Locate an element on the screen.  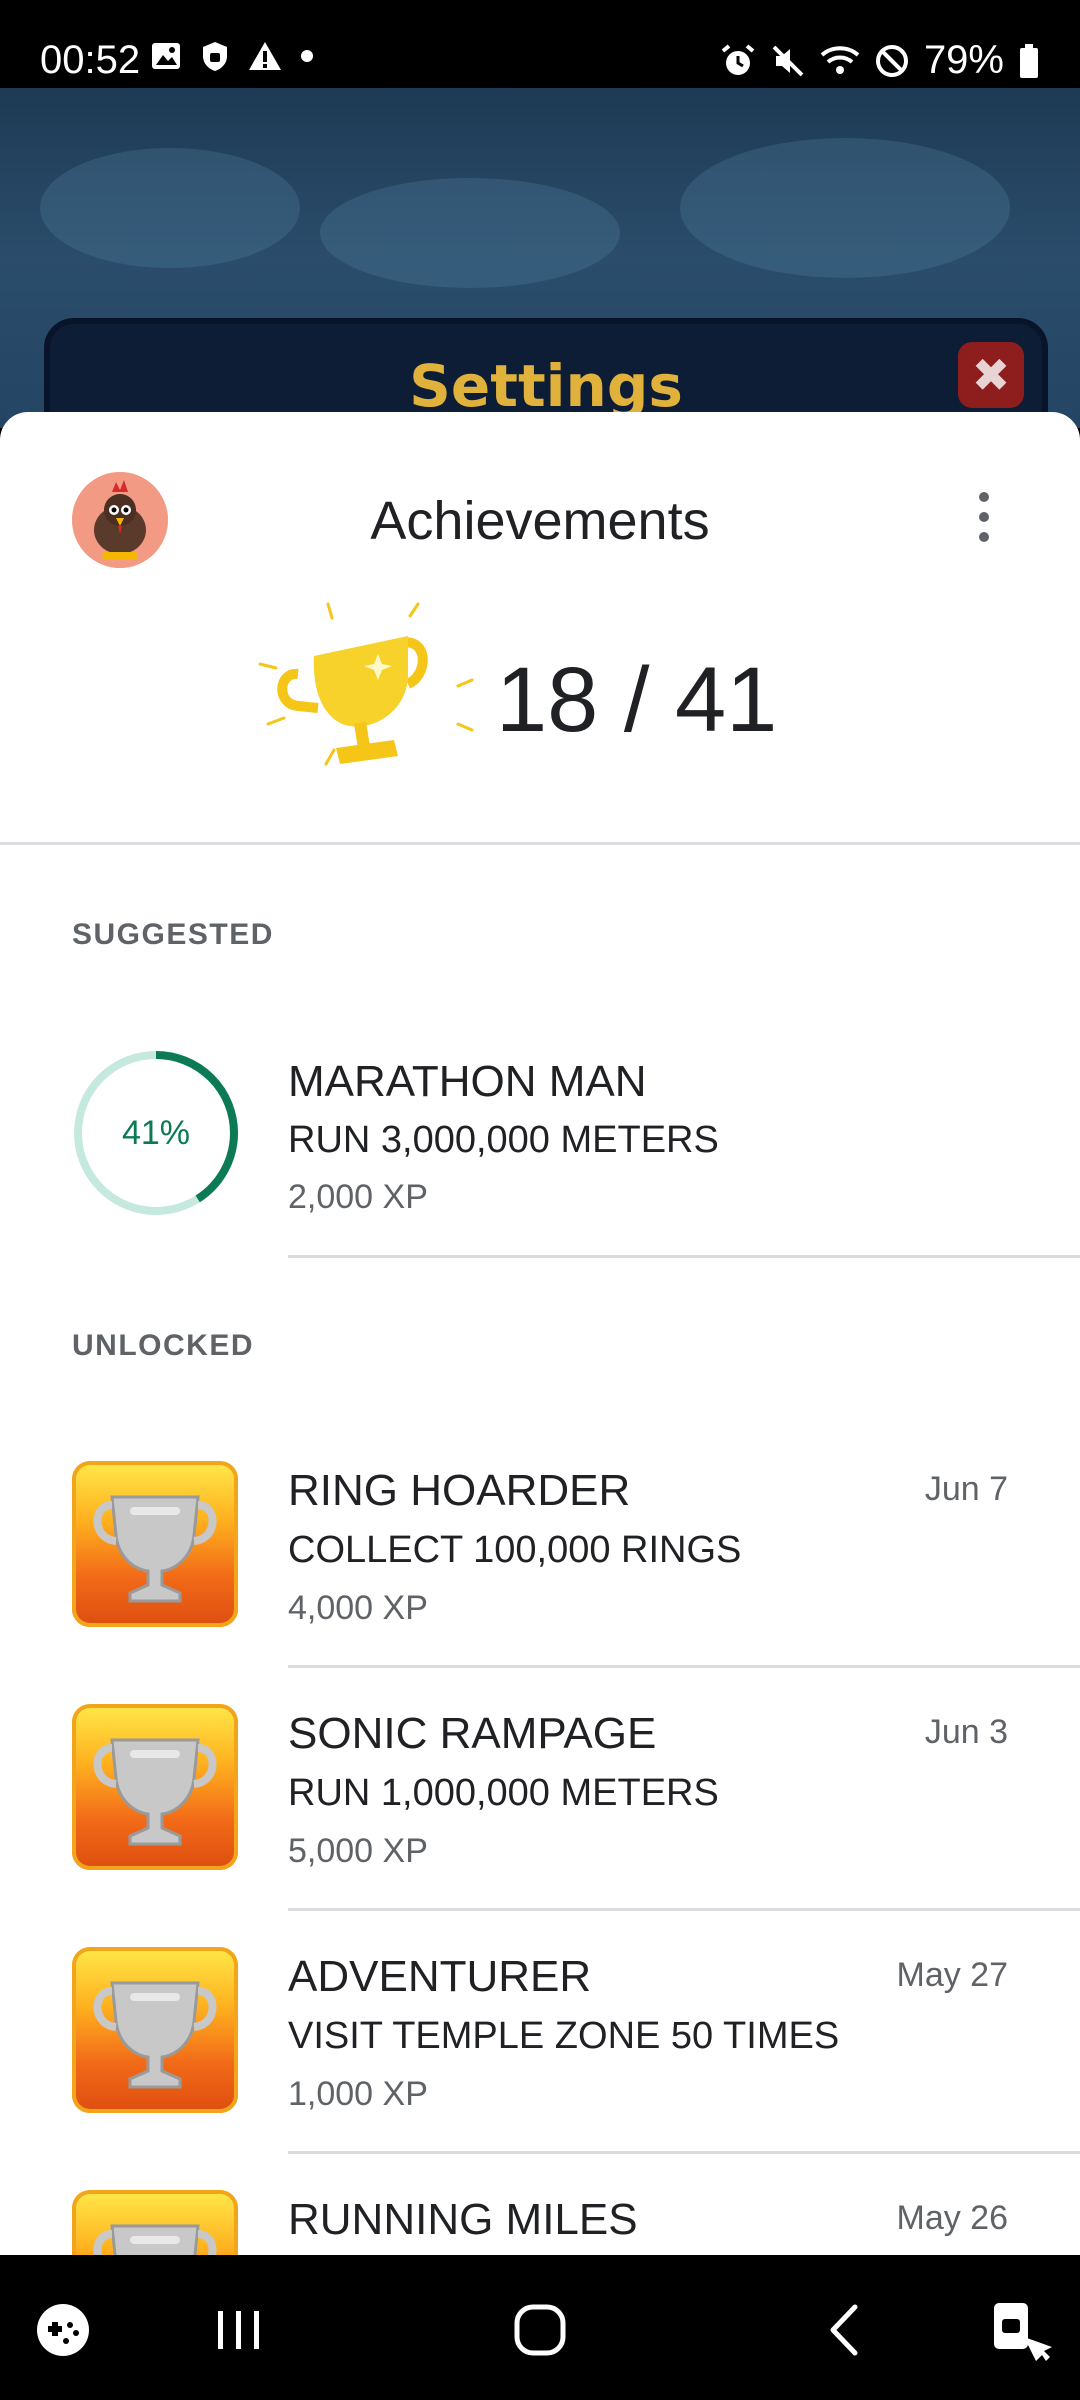
dot-icon is located at coordinates (307, 56).